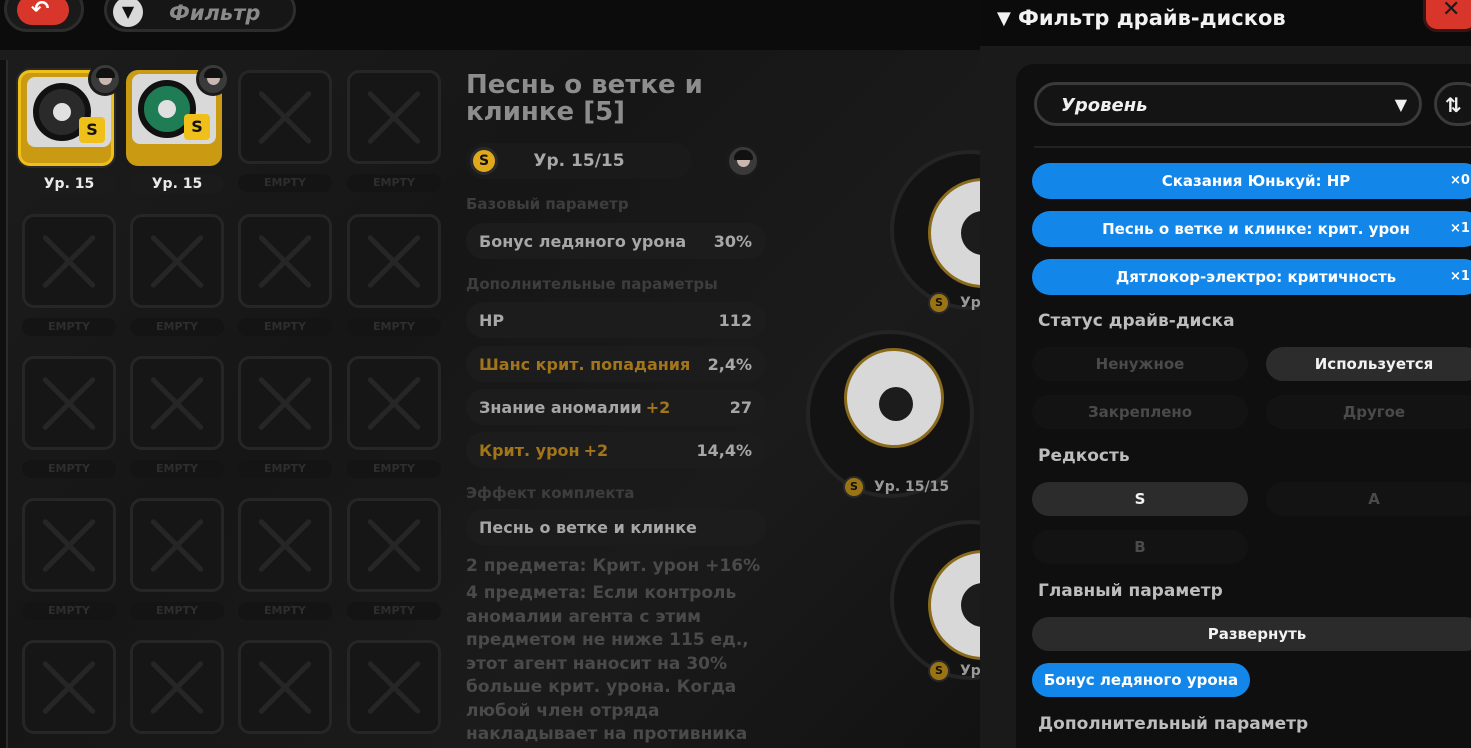 The height and width of the screenshot is (748, 1471). What do you see at coordinates (616, 320) in the screenshot?
I see `extra-stat-row: HP 112` at bounding box center [616, 320].